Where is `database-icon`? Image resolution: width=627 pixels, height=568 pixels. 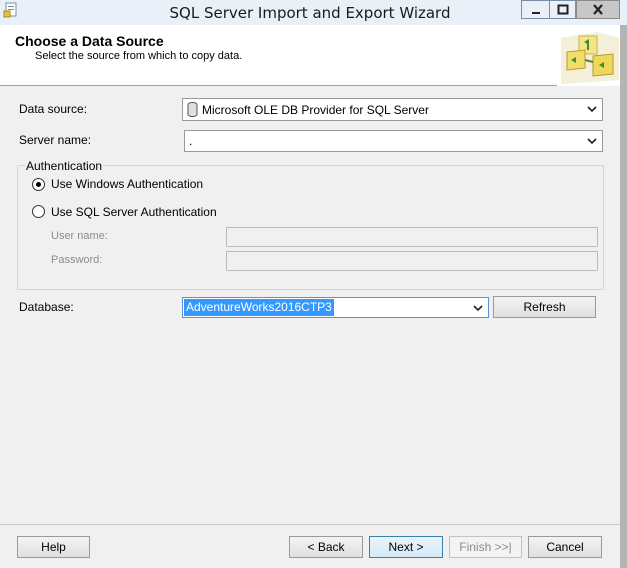
database-icon is located at coordinates (192, 109).